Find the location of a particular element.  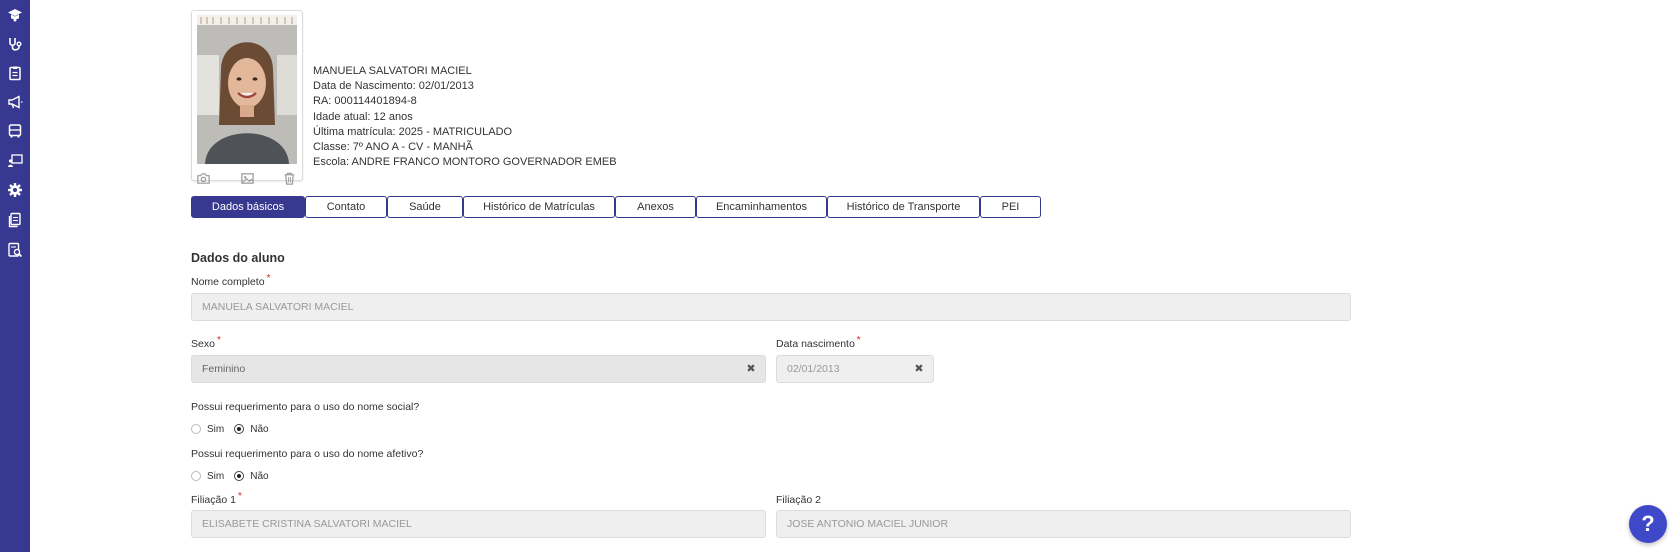

tab-historico-transporte: Histórico de Transporte is located at coordinates (903, 207).